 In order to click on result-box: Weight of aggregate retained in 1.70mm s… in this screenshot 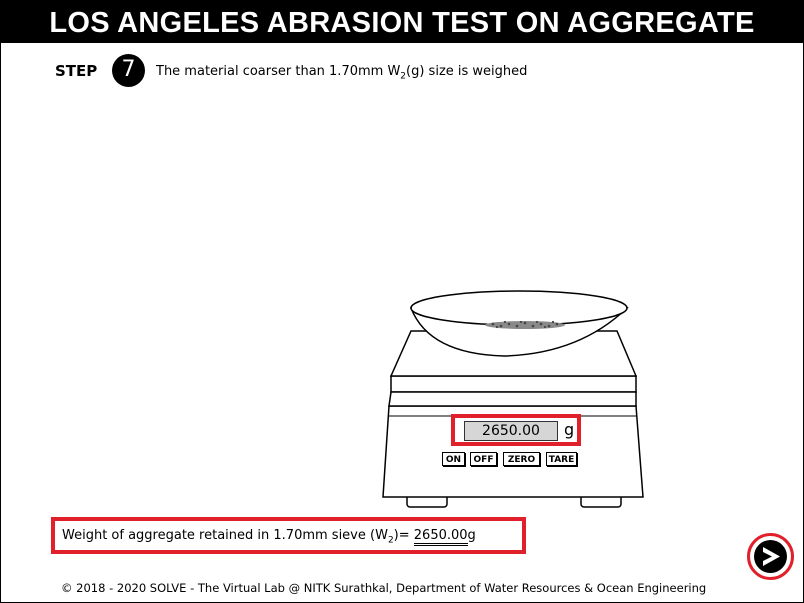, I will do `click(288, 535)`.